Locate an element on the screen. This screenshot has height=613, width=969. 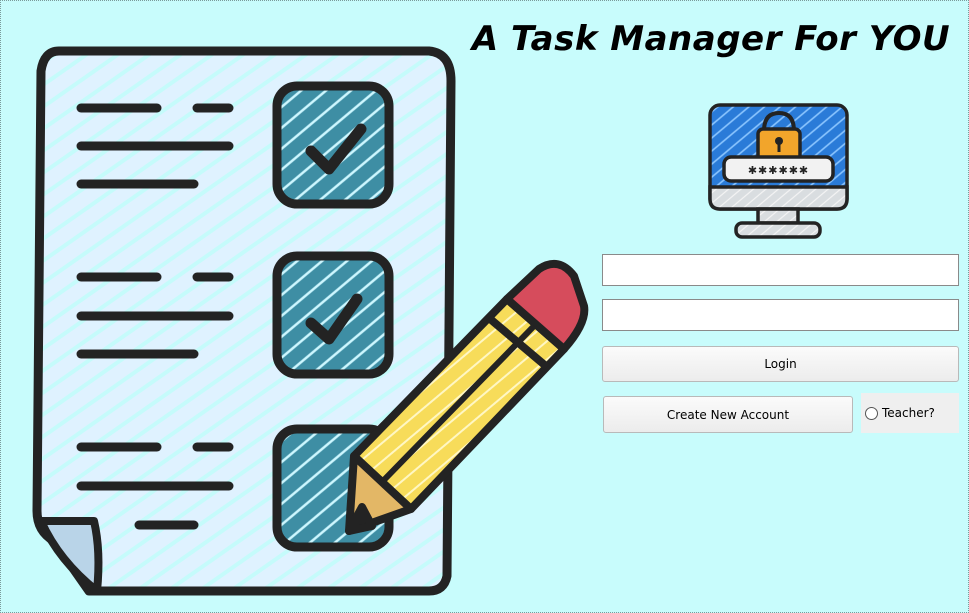
password-mask-text: ✱✱✱✱✱✱ is located at coordinates (778, 170).